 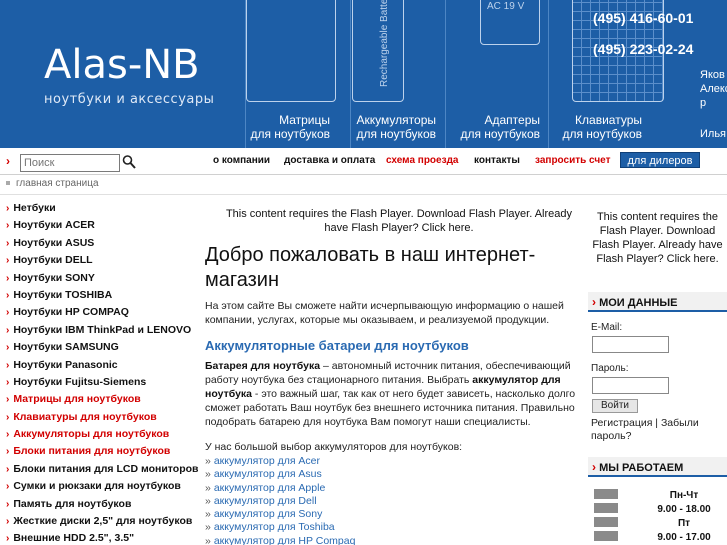 What do you see at coordinates (595, 127) in the screenshot?
I see `header-category-keyboards: Клавиатуры для ноутбуков` at bounding box center [595, 127].